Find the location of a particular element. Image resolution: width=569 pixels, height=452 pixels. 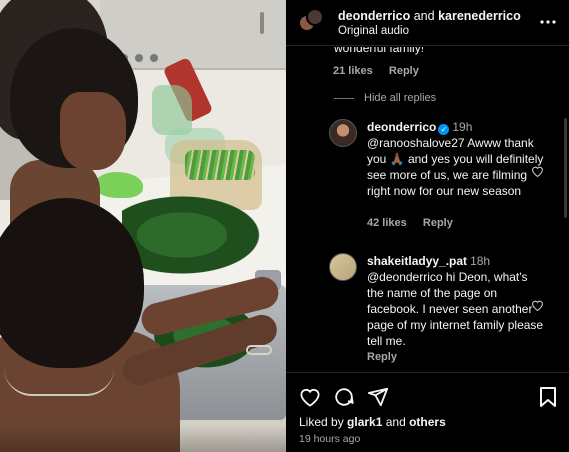

send-icon is located at coordinates (378, 397).